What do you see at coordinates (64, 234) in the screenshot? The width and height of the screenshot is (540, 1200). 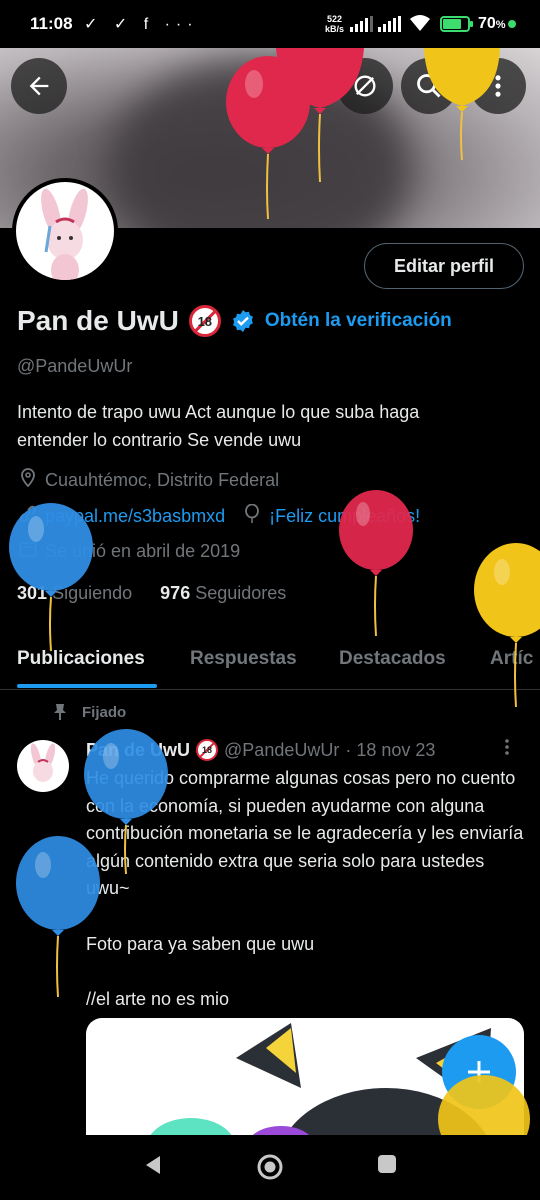 I see `avatar-art` at bounding box center [64, 234].